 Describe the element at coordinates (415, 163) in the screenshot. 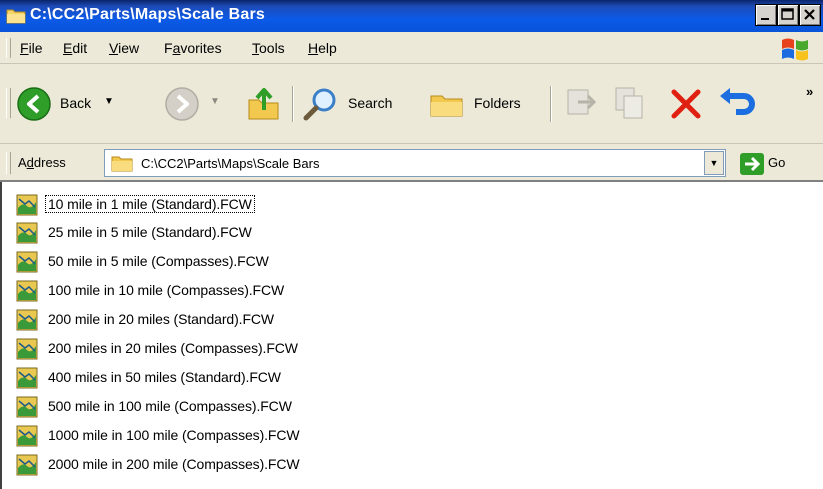

I see `address-field: C:\CC2\Parts\Maps\Scale Bars ▼` at that location.